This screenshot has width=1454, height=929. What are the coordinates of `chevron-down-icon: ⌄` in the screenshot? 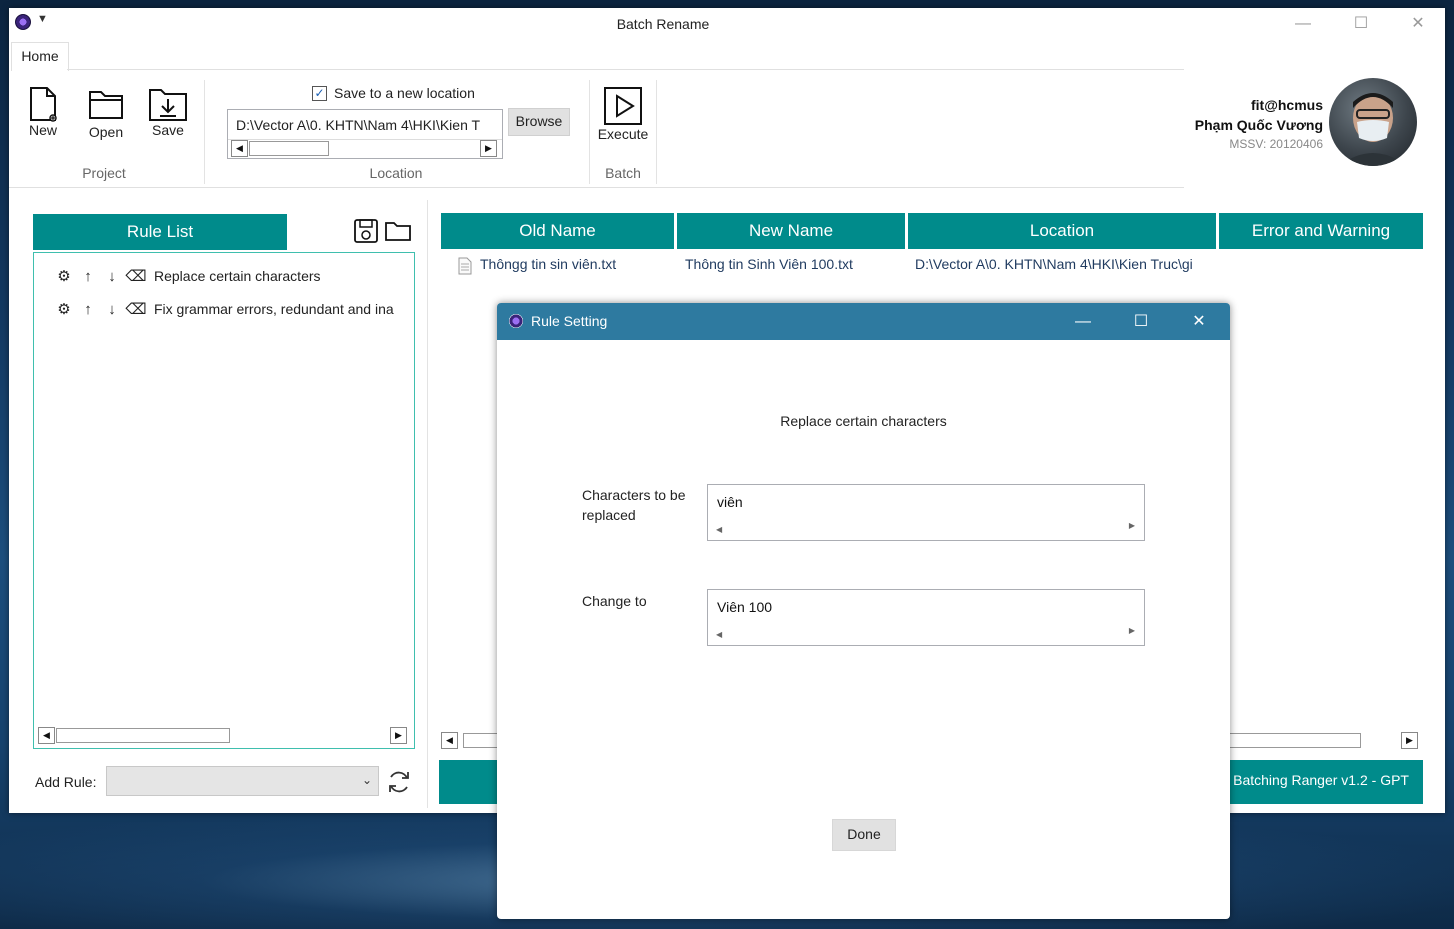 It's located at (366, 780).